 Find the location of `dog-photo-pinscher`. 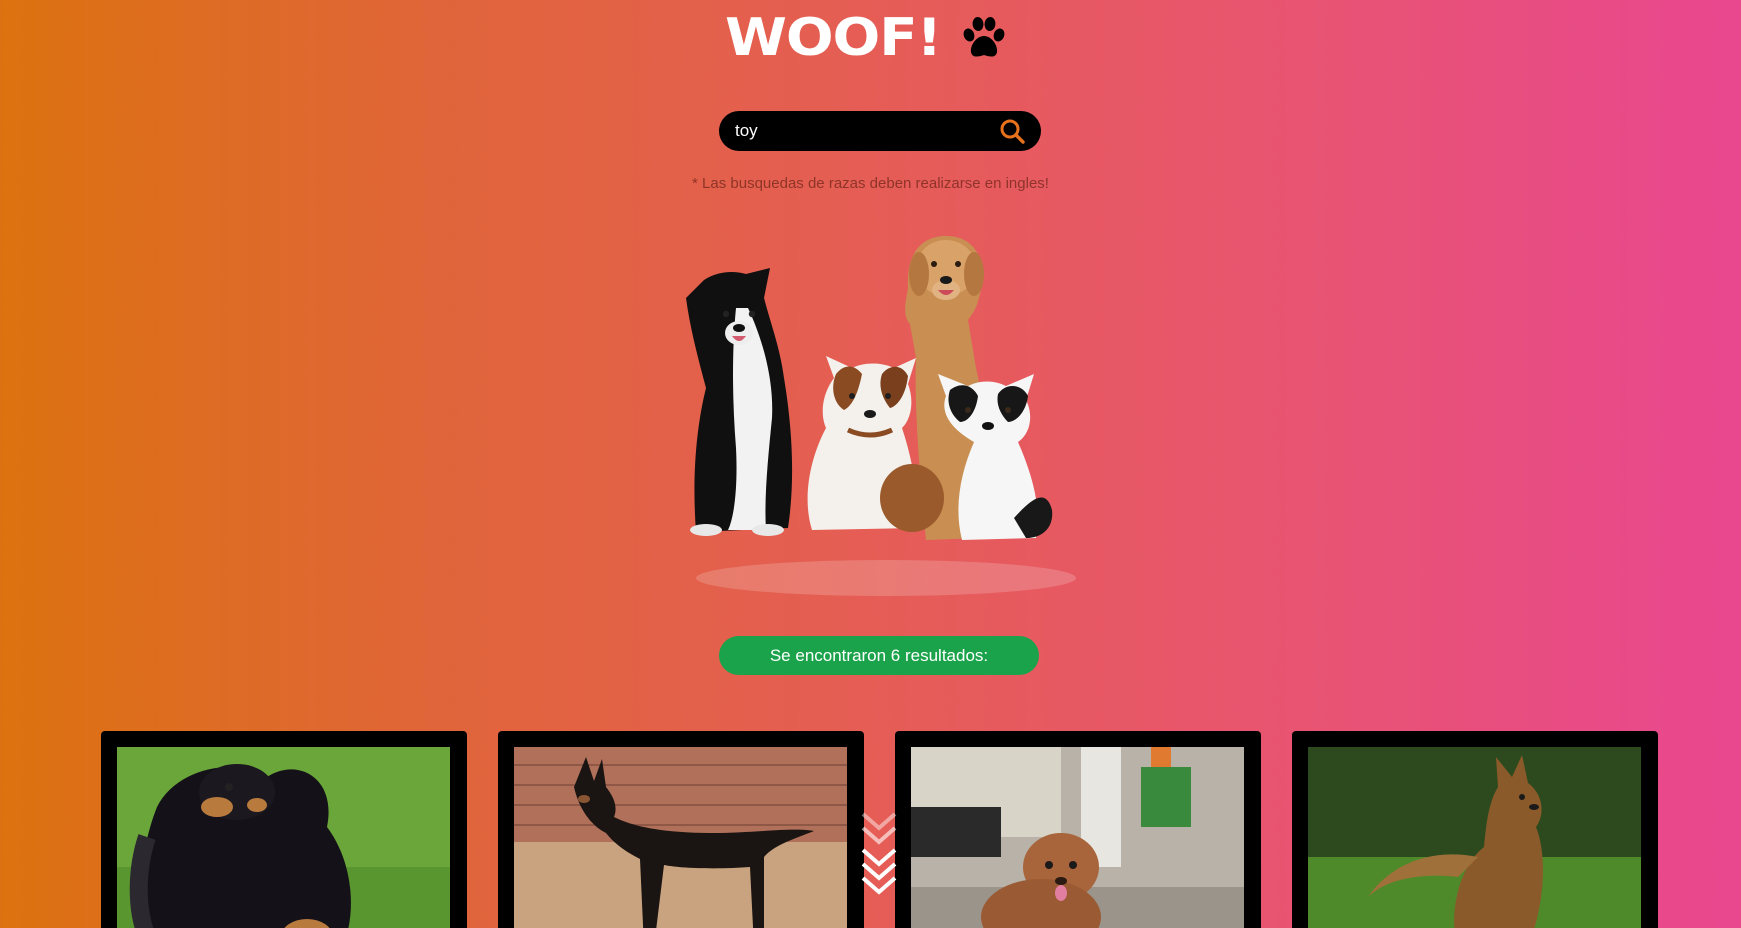

dog-photo-pinscher is located at coordinates (680, 837).